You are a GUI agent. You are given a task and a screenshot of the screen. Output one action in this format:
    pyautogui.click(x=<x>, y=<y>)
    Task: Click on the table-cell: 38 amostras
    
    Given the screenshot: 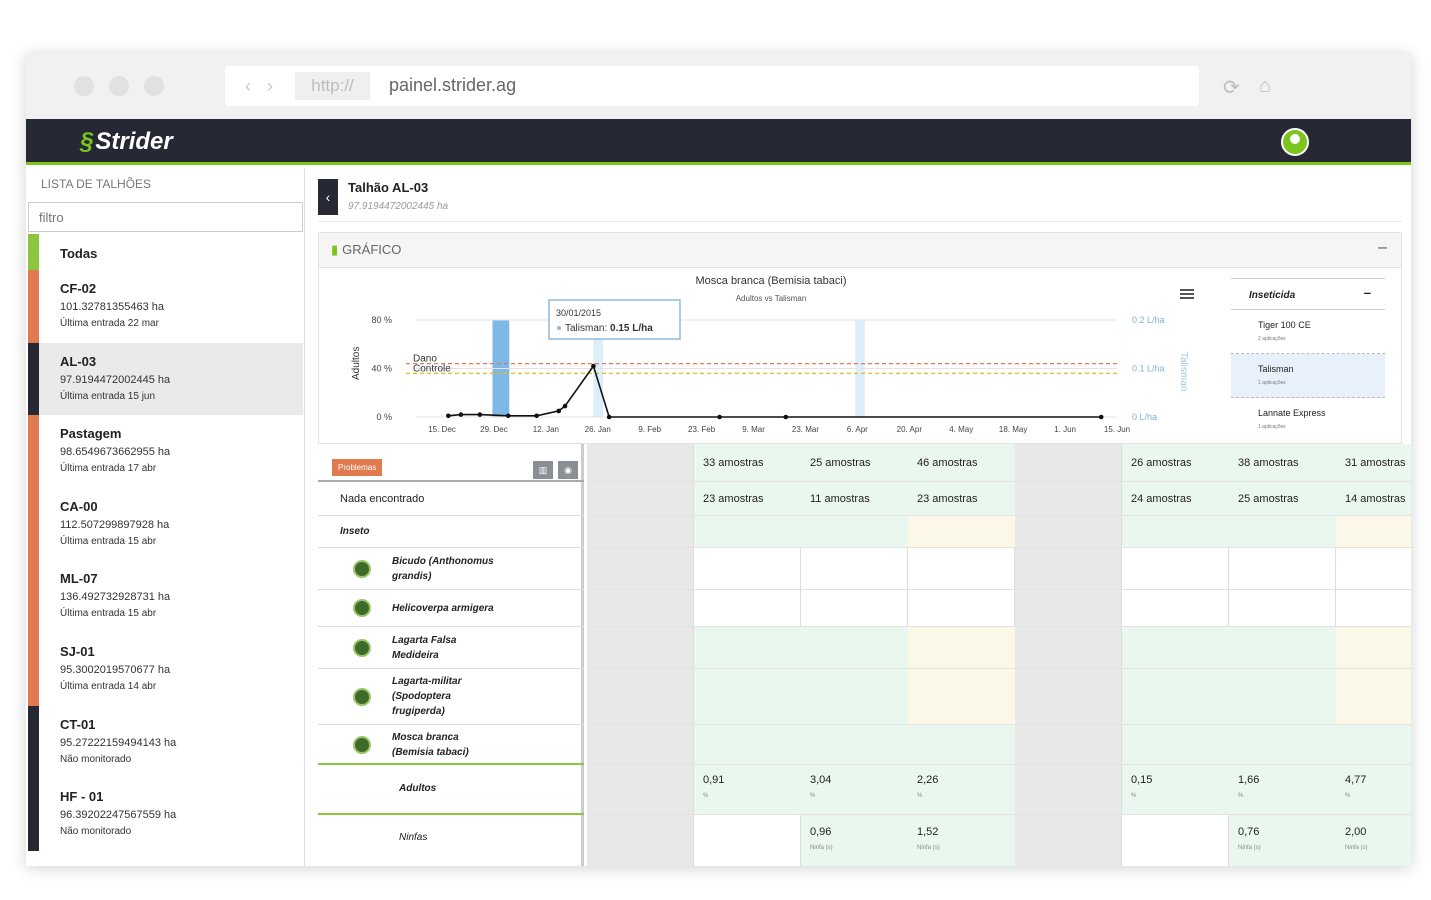 What is the action you would take?
    pyautogui.click(x=1282, y=463)
    